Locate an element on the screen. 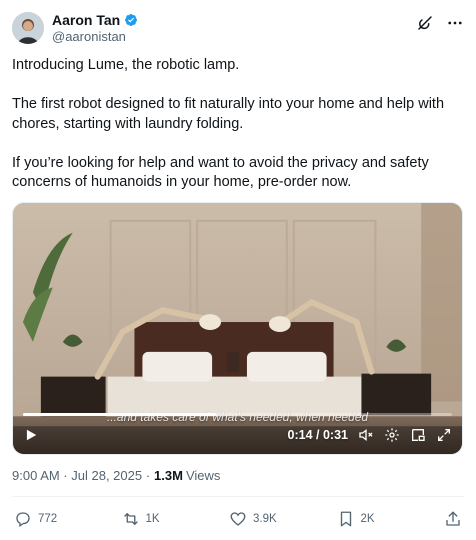 Image resolution: width=476 pixels, height=540 pixels. heart-icon is located at coordinates (238, 519).